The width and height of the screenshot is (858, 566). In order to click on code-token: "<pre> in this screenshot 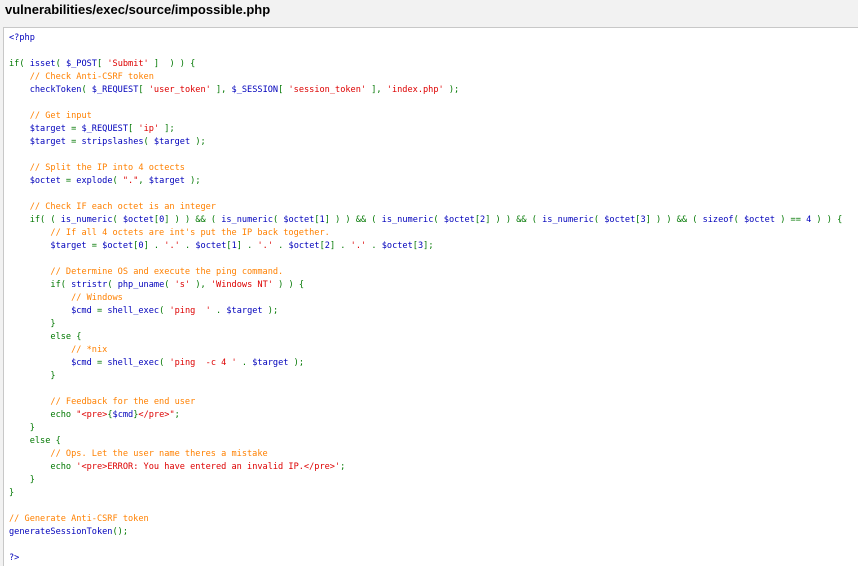, I will do `click(92, 415)`.